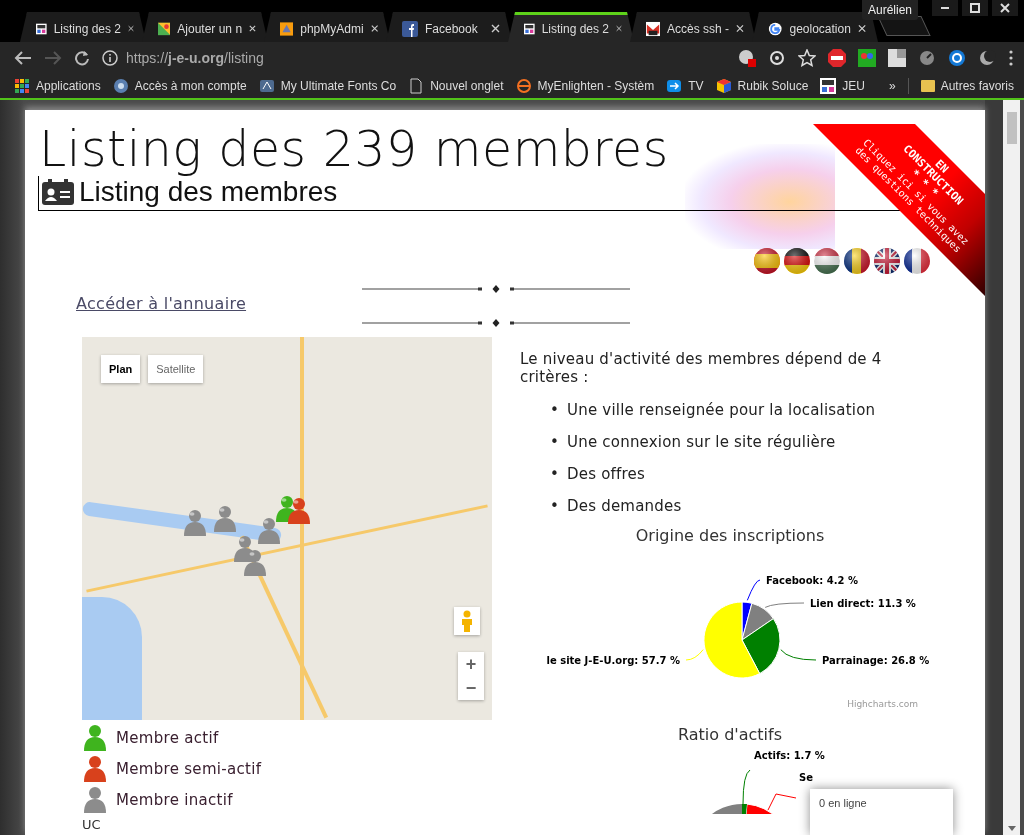  What do you see at coordinates (82, 58) in the screenshot?
I see `reload-icon` at bounding box center [82, 58].